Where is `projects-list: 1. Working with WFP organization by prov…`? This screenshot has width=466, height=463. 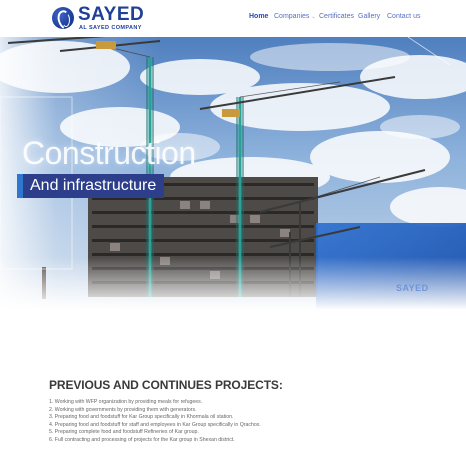
projects-list: 1. Working with WFP organization by prov… is located at coordinates (249, 422).